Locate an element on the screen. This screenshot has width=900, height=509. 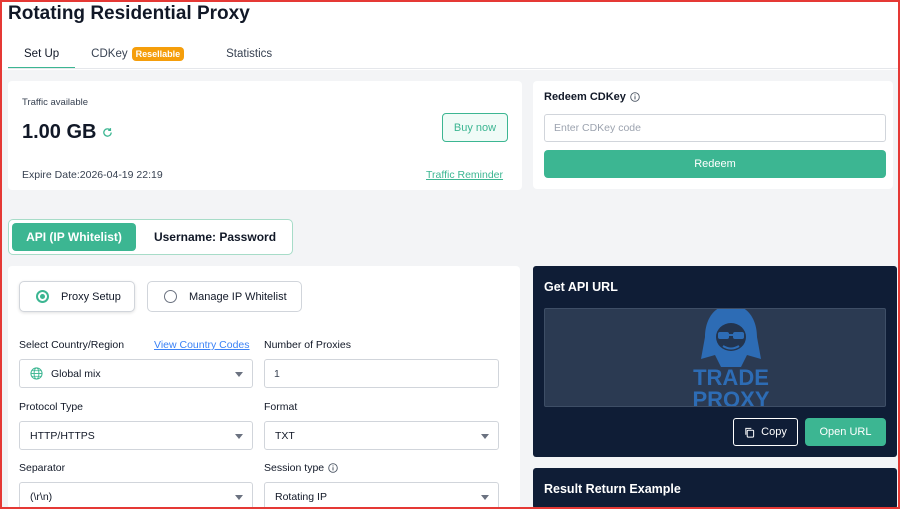
redeem-title: Redeem CDKey is located at coordinates (585, 97).